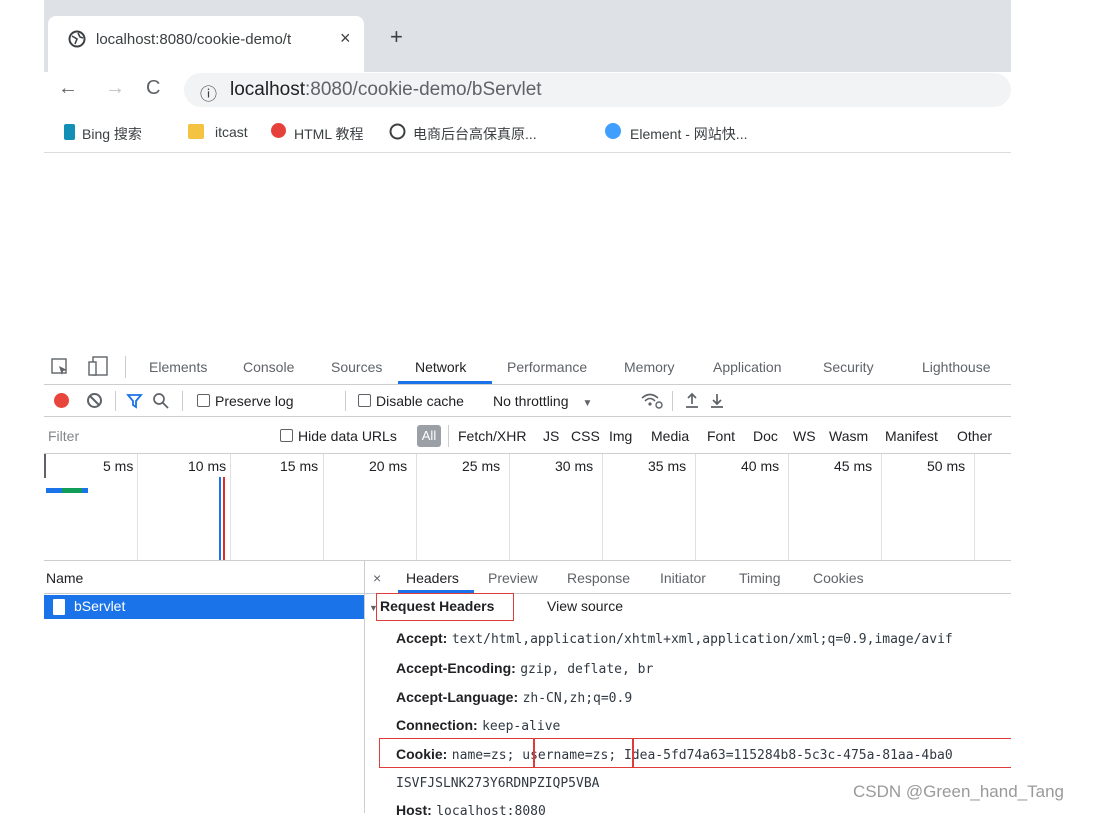 The image size is (1108, 819). I want to click on reload-button: C, so click(153, 88).